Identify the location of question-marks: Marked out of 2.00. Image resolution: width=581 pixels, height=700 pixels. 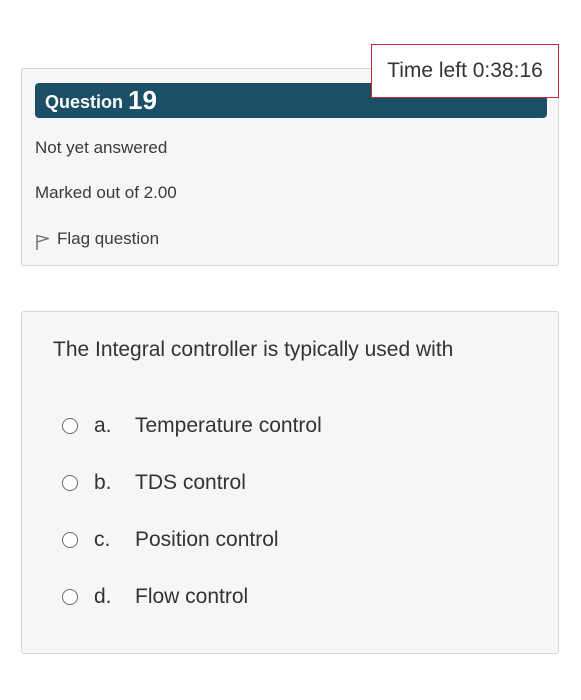
(106, 192).